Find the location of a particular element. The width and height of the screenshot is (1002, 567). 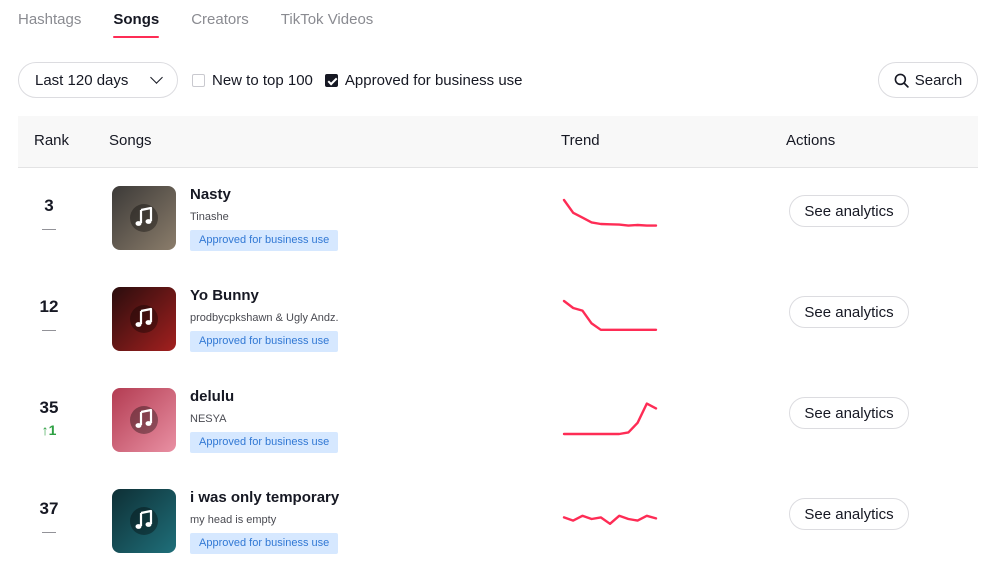

song-artist: NESYA is located at coordinates (208, 419).